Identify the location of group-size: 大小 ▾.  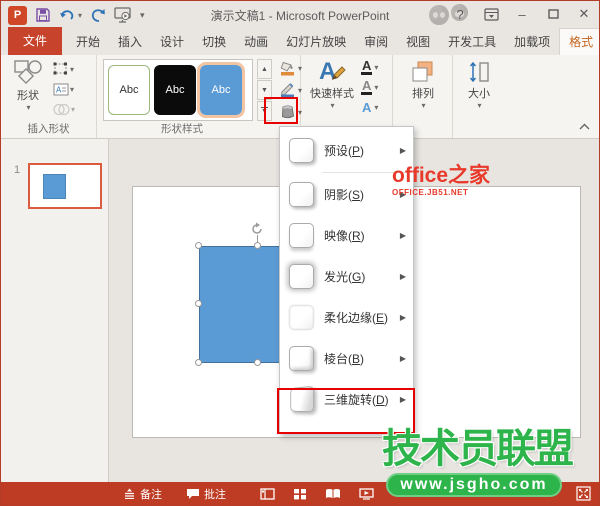
(479, 96).